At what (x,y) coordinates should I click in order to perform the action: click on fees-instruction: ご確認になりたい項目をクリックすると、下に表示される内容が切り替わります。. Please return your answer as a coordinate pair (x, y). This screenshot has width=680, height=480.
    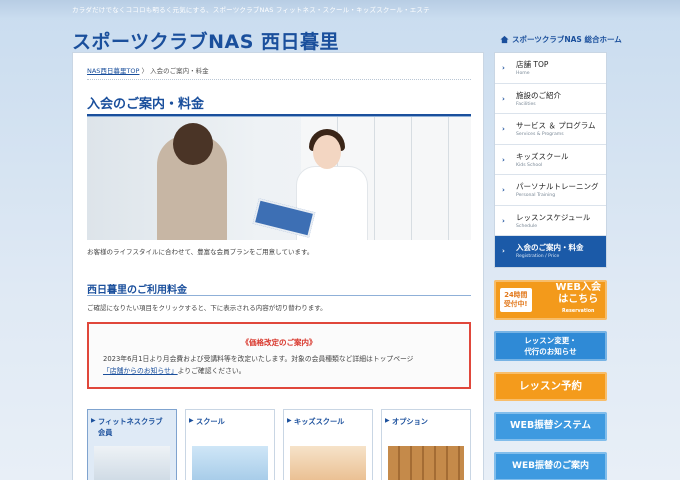
    Looking at the image, I should click on (207, 308).